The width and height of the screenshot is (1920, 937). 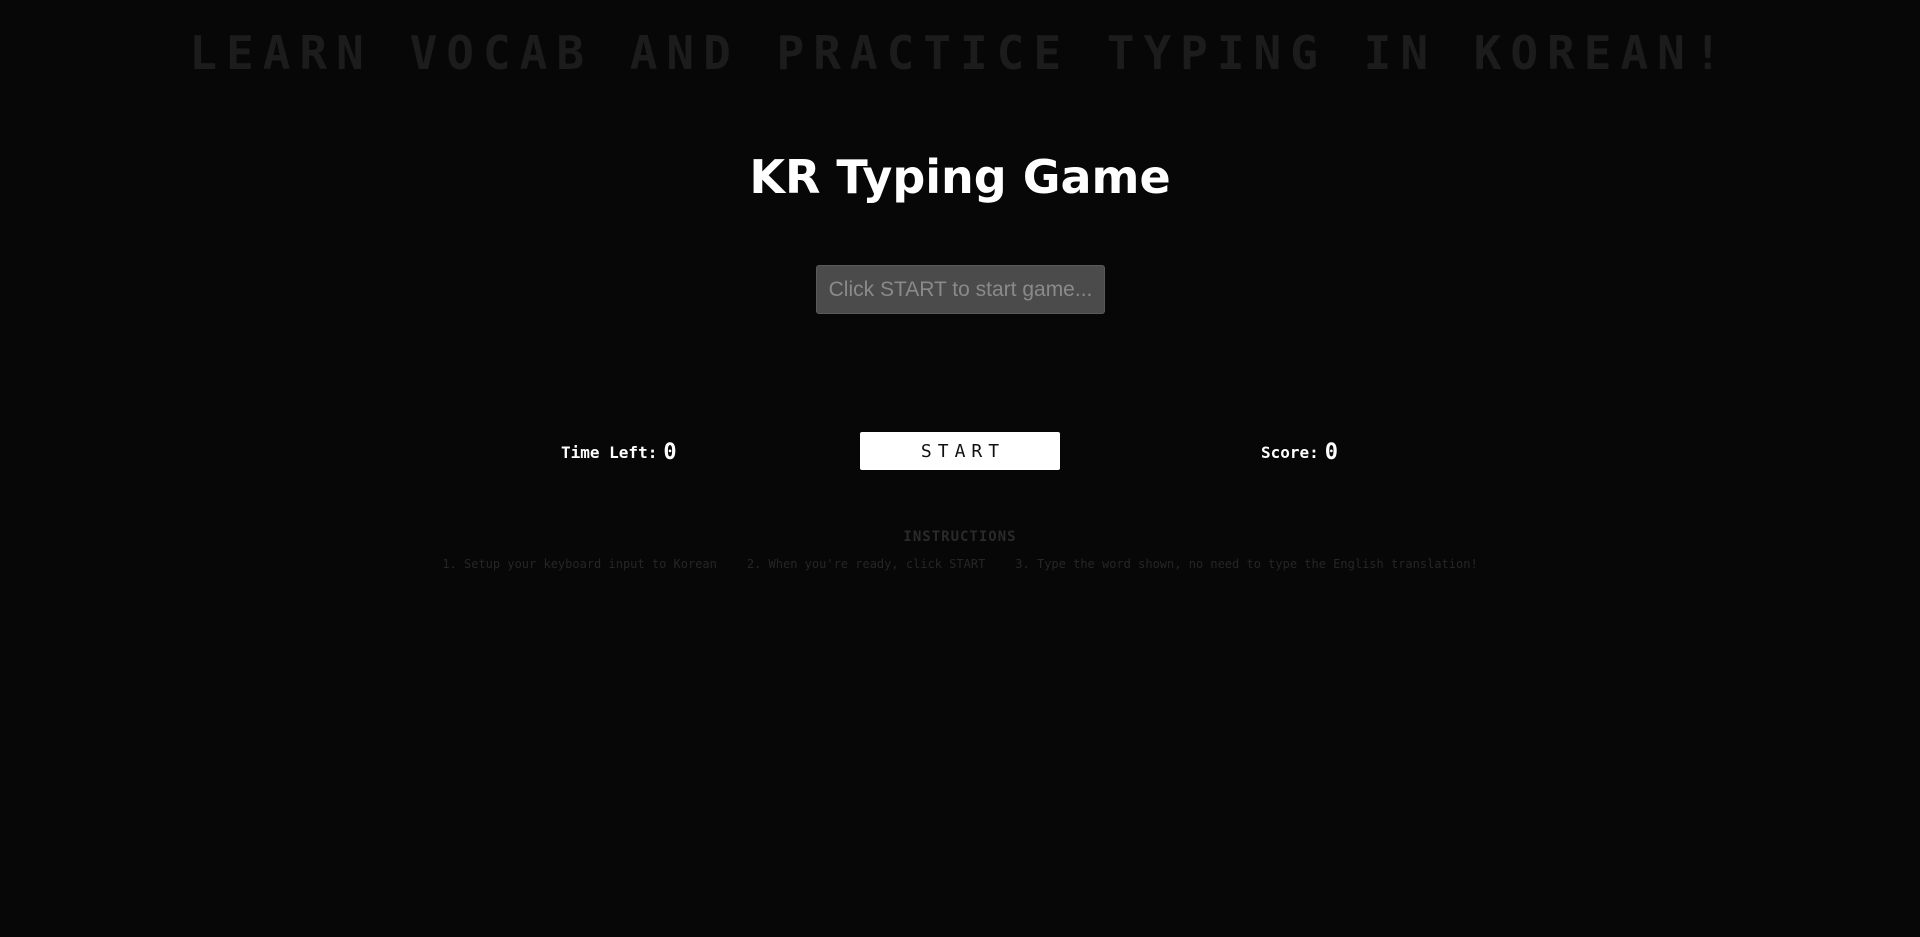 What do you see at coordinates (609, 452) in the screenshot?
I see `time-left-label: Time Left:` at bounding box center [609, 452].